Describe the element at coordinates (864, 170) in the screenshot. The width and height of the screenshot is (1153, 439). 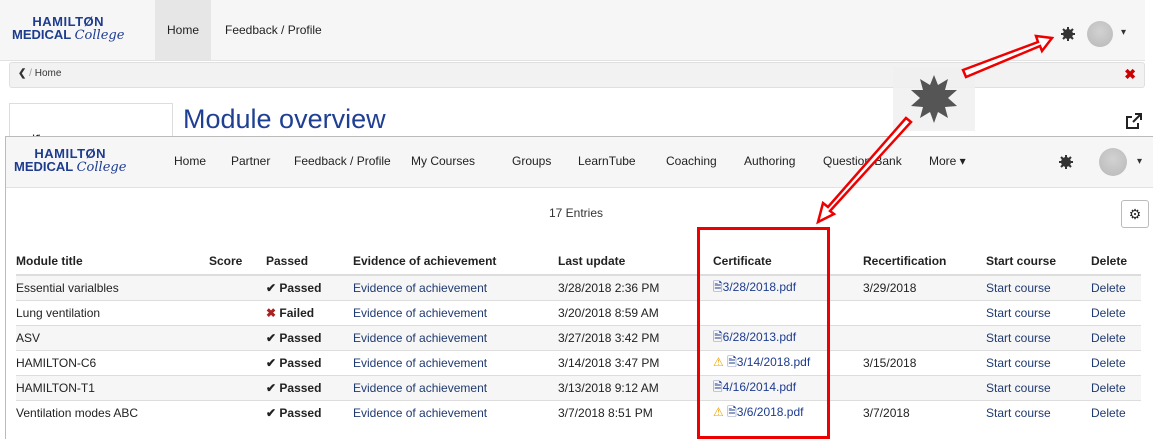
I see `arrow-to-certificate` at that location.